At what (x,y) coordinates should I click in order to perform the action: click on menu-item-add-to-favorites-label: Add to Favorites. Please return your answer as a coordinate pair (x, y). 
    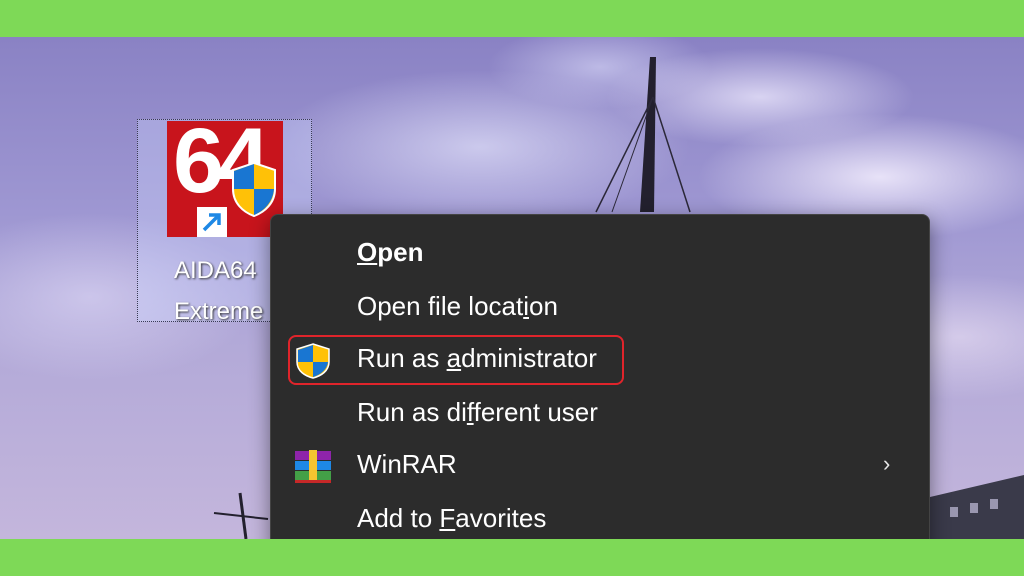
    Looking at the image, I should click on (452, 518).